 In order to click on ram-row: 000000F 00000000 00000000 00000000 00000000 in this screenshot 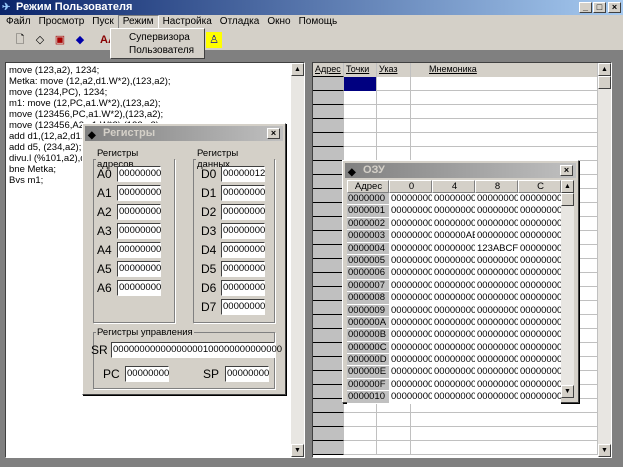, I will do `click(456, 385)`.